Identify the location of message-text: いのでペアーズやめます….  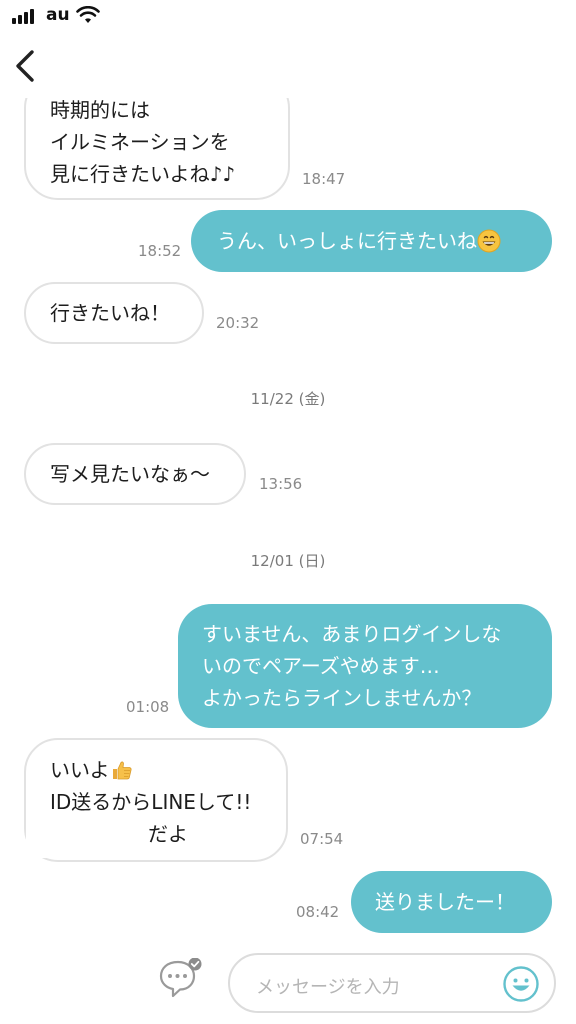
(321, 666).